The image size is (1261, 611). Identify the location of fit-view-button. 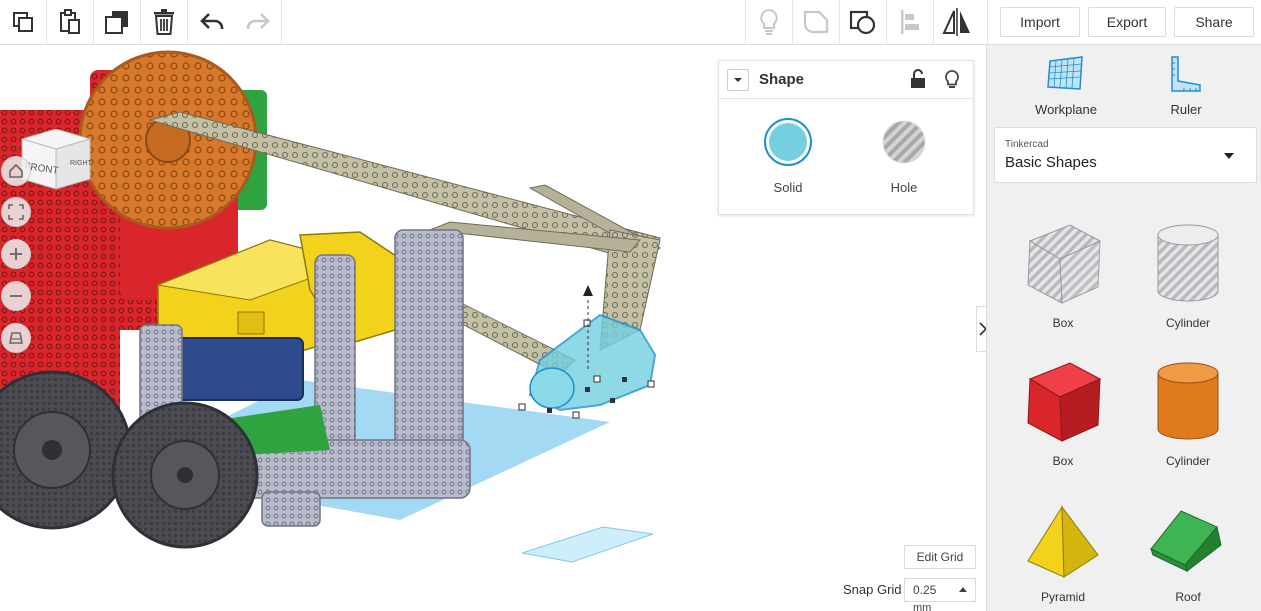
(16, 212).